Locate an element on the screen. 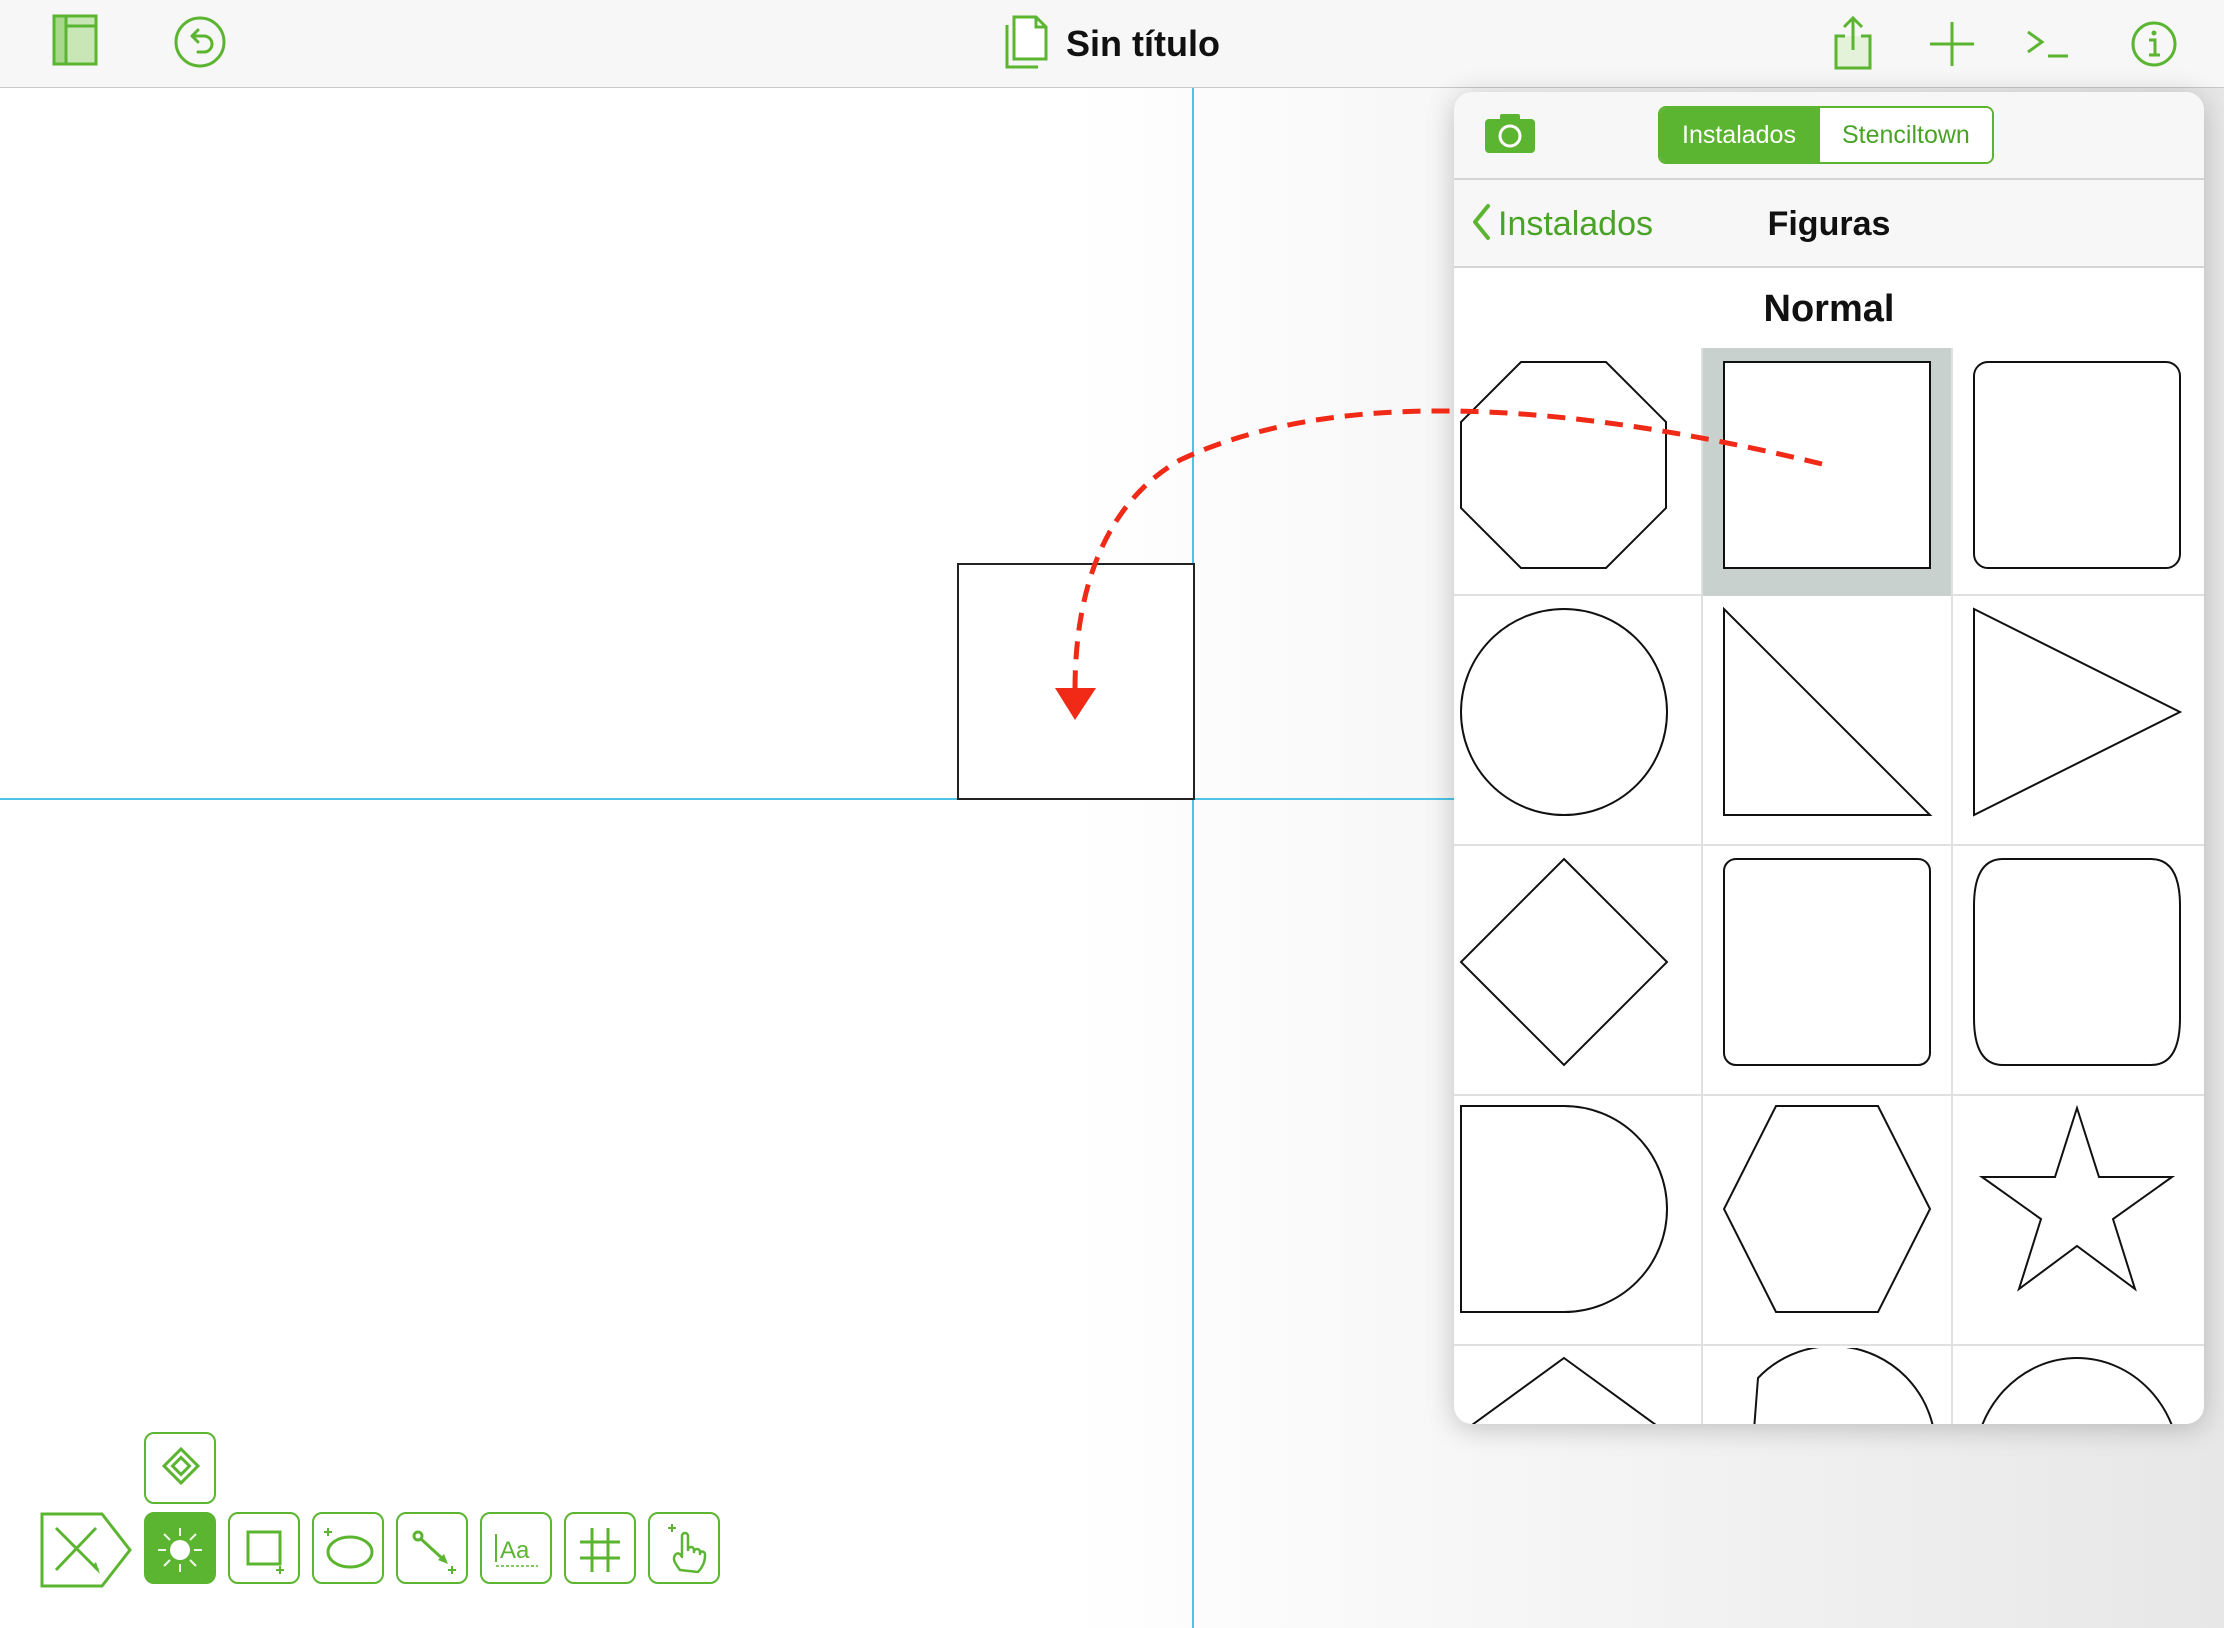  diagram-tool is located at coordinates (600, 1548).